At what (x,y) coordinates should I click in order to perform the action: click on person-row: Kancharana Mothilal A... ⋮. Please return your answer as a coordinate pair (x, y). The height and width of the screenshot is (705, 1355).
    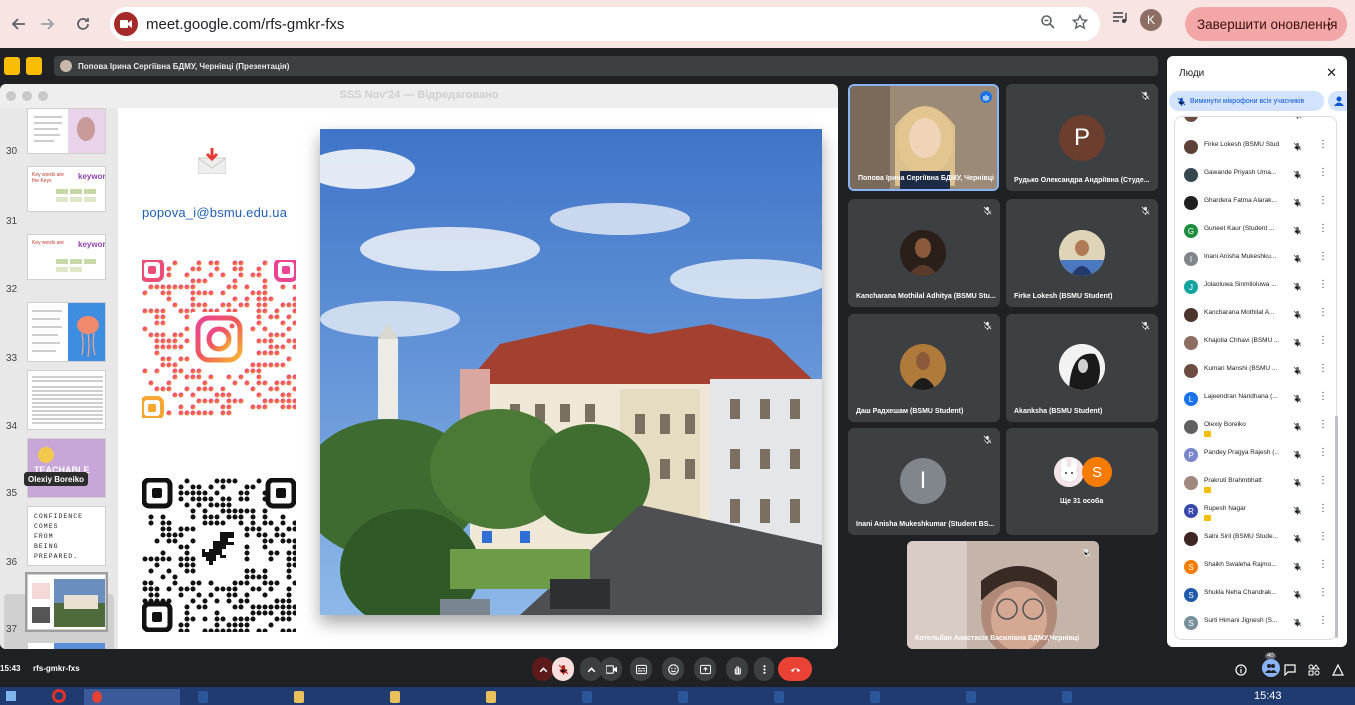
    Looking at the image, I should click on (1255, 315).